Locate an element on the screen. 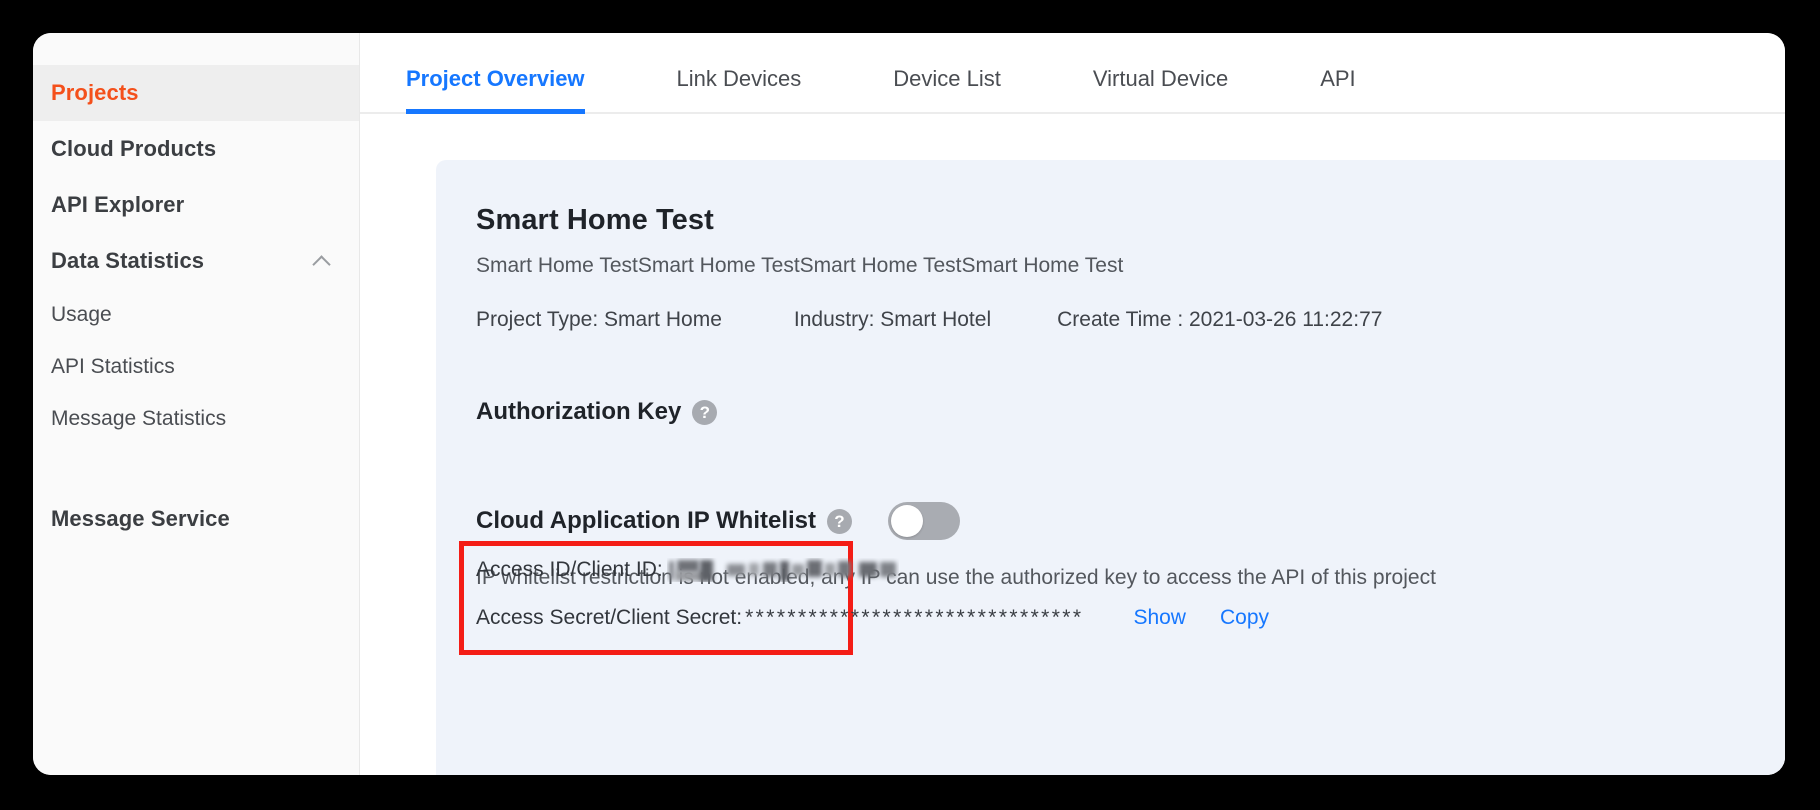 The width and height of the screenshot is (1820, 810). sidebar-item-label: Usage is located at coordinates (81, 314).